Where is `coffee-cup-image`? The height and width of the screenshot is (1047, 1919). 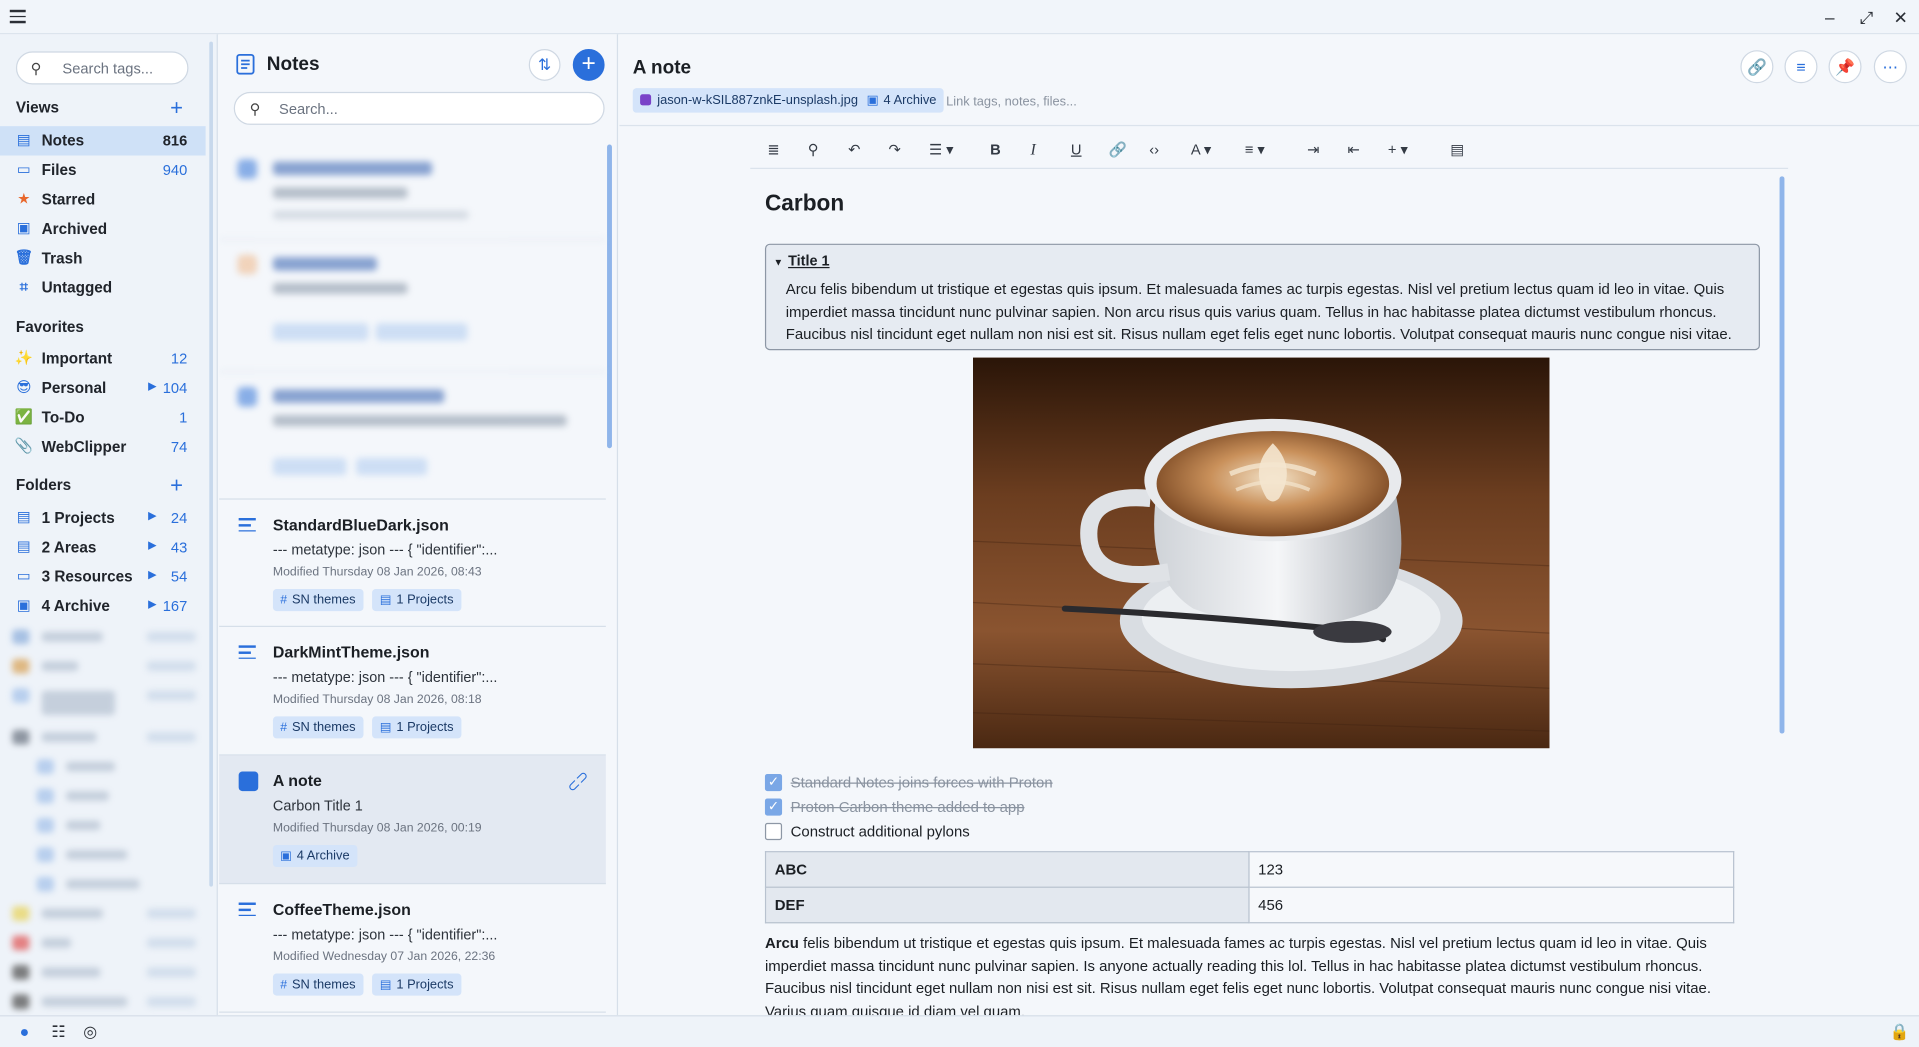
coffee-cup-image is located at coordinates (1261, 553).